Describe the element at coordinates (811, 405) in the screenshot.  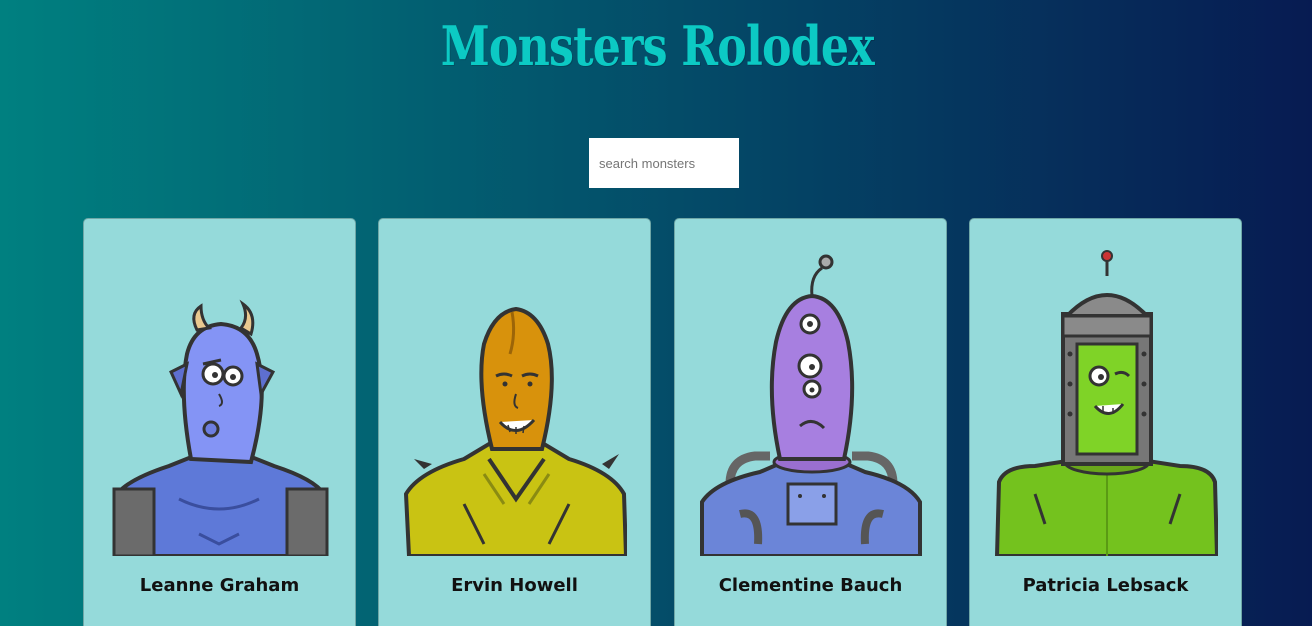
I see `purple-monster-image` at that location.